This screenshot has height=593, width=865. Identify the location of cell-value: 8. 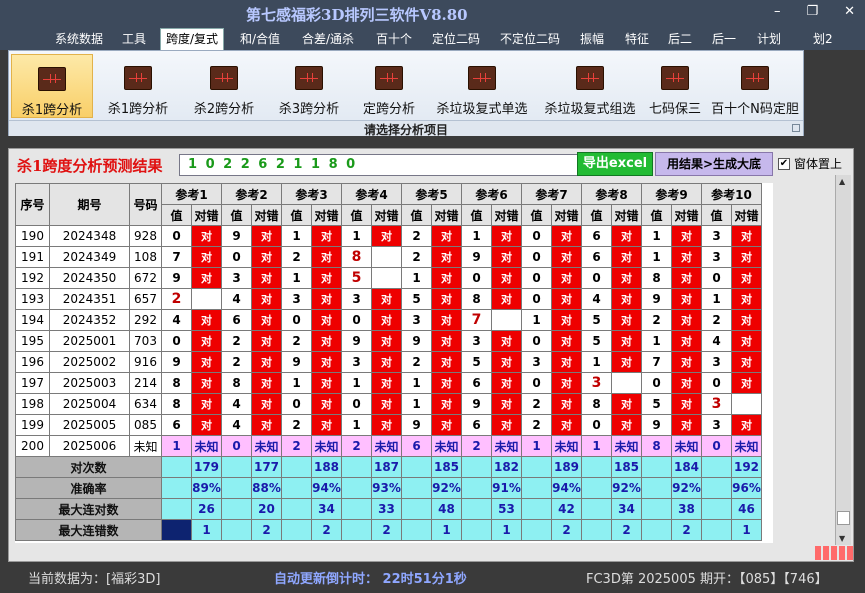
(176, 383).